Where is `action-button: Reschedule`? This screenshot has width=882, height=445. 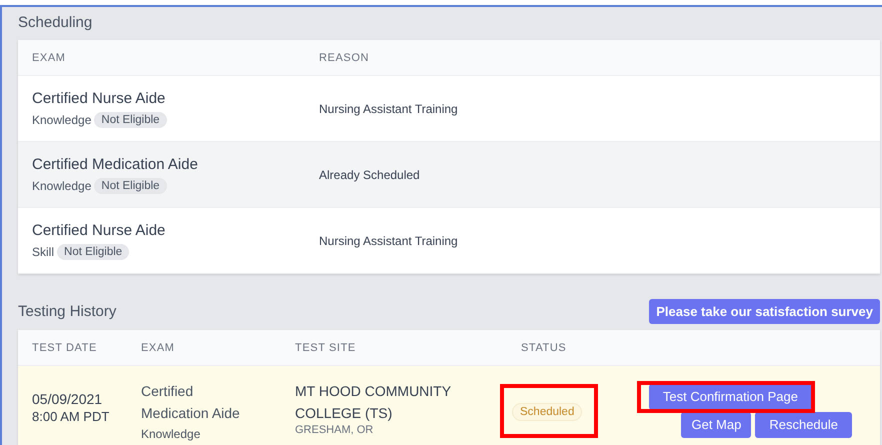
action-button: Reschedule is located at coordinates (803, 425).